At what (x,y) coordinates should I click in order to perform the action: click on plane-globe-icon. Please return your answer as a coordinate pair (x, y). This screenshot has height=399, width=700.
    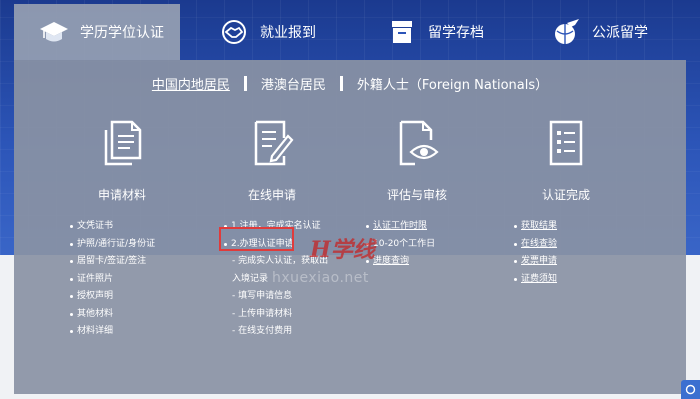
    Looking at the image, I should click on (566, 32).